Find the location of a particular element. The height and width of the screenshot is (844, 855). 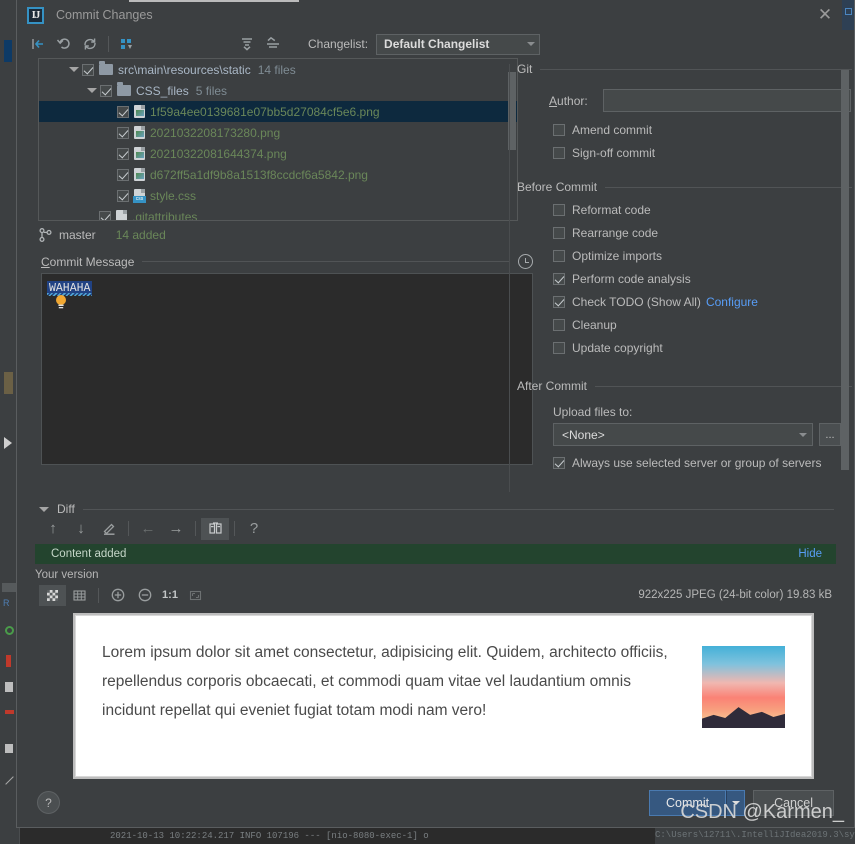

changelist-dropdown: Default Changelist is located at coordinates (458, 44).